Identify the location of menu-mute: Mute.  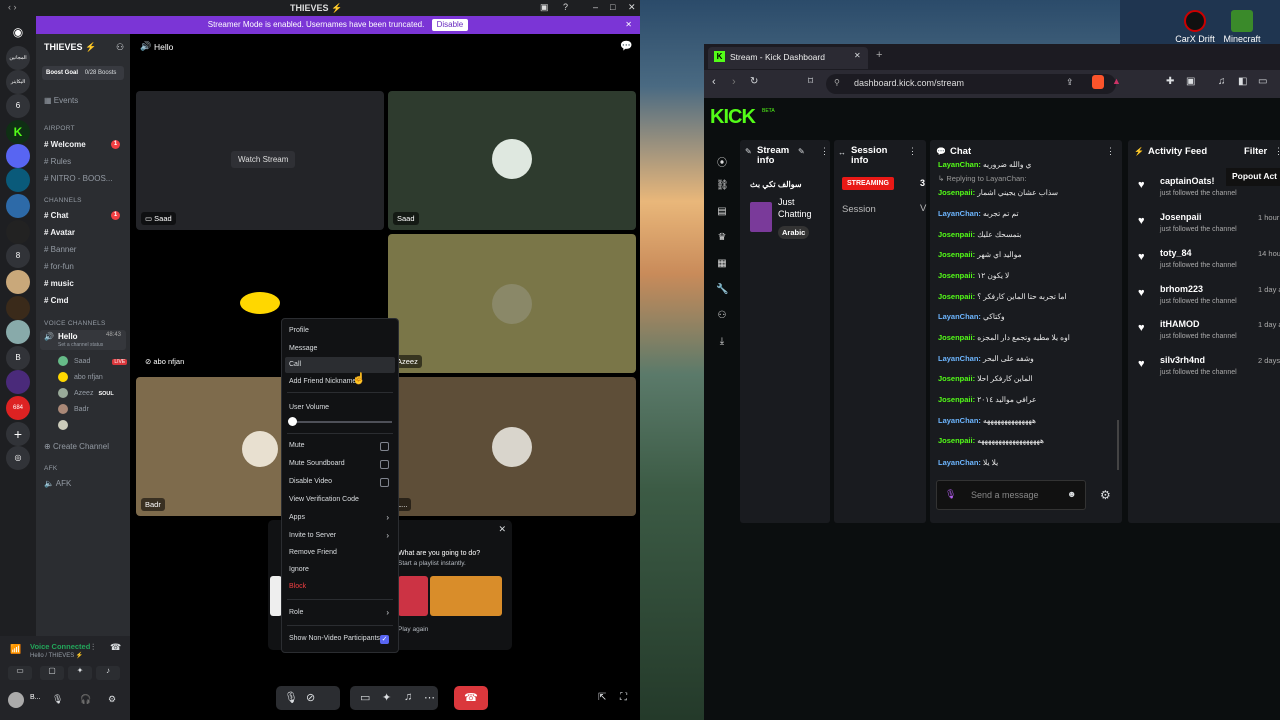
(297, 445).